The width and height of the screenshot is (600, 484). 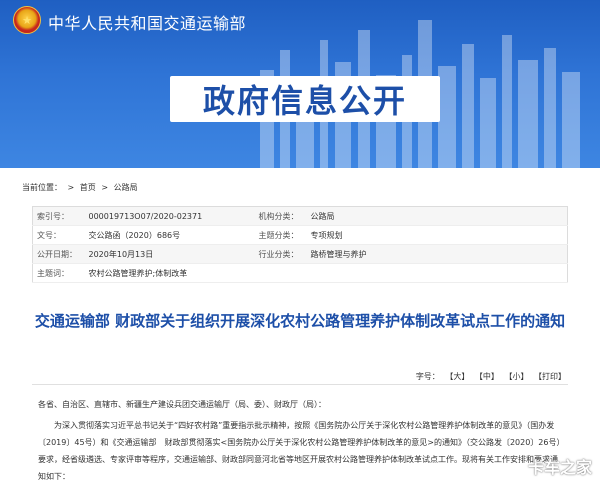 I want to click on table-row: 公开日期： 2020年10月13日 行业分类： 路桥管理与养护, so click(x=300, y=254).